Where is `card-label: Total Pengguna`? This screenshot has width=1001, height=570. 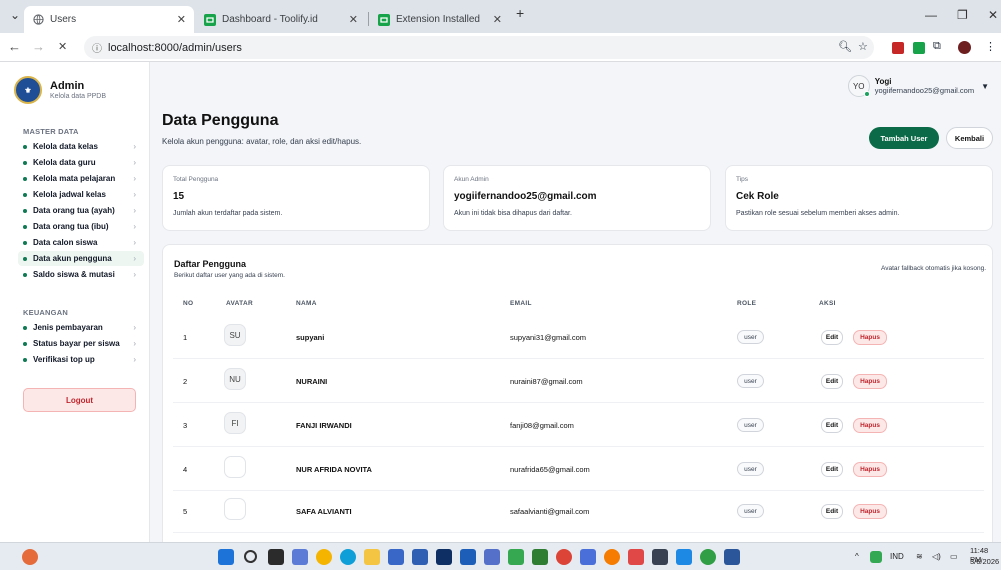 card-label: Total Pengguna is located at coordinates (196, 179).